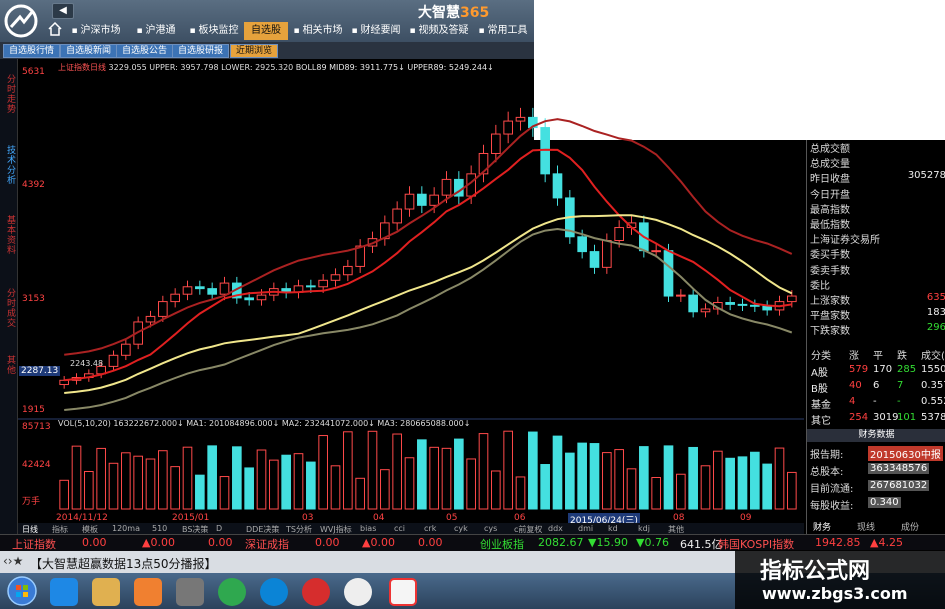 Image resolution: width=945 pixels, height=609 pixels. What do you see at coordinates (877, 284) in the screenshot?
I see `quote-row: 委比` at bounding box center [877, 284].